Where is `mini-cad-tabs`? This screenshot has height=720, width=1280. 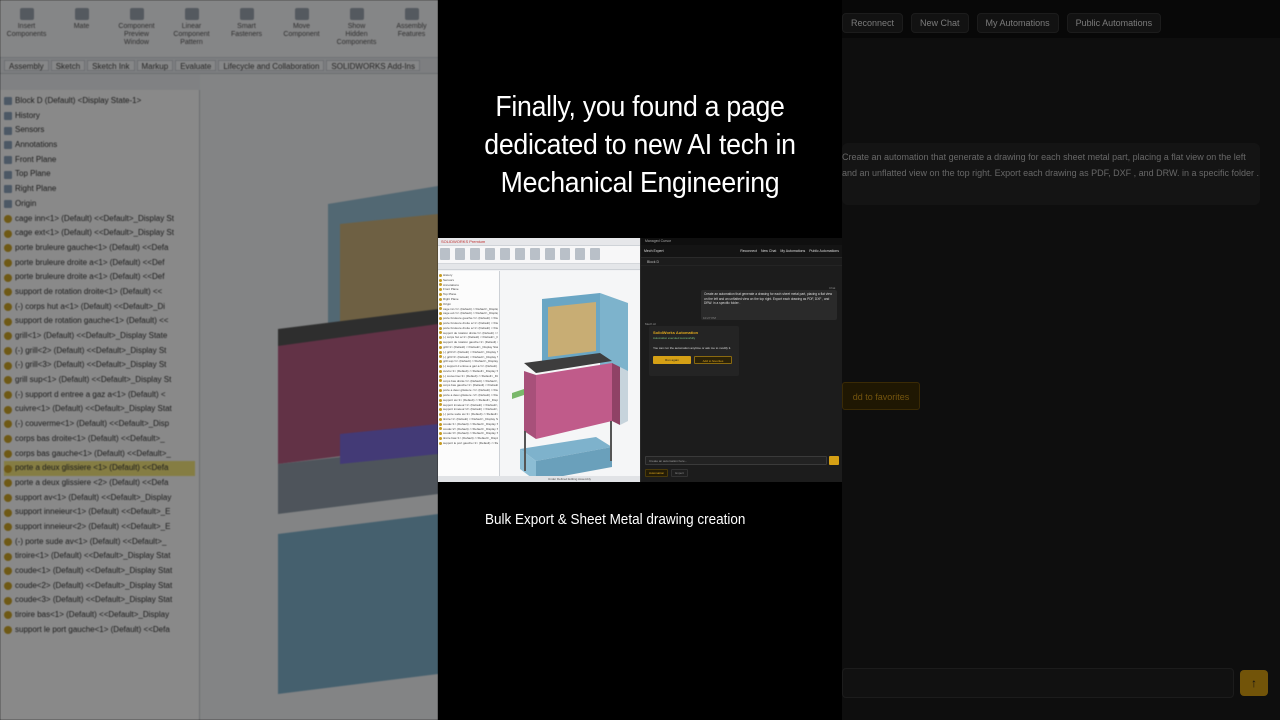 mini-cad-tabs is located at coordinates (539, 267).